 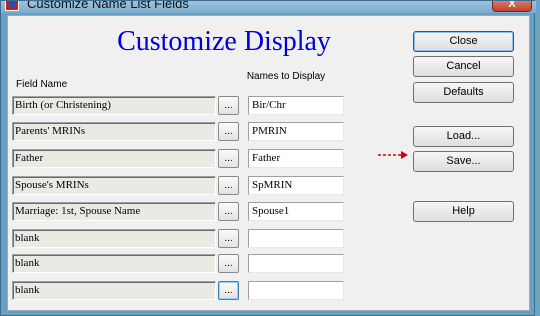 What do you see at coordinates (108, 6) in the screenshot?
I see `window-title: Customize Name List Fields` at bounding box center [108, 6].